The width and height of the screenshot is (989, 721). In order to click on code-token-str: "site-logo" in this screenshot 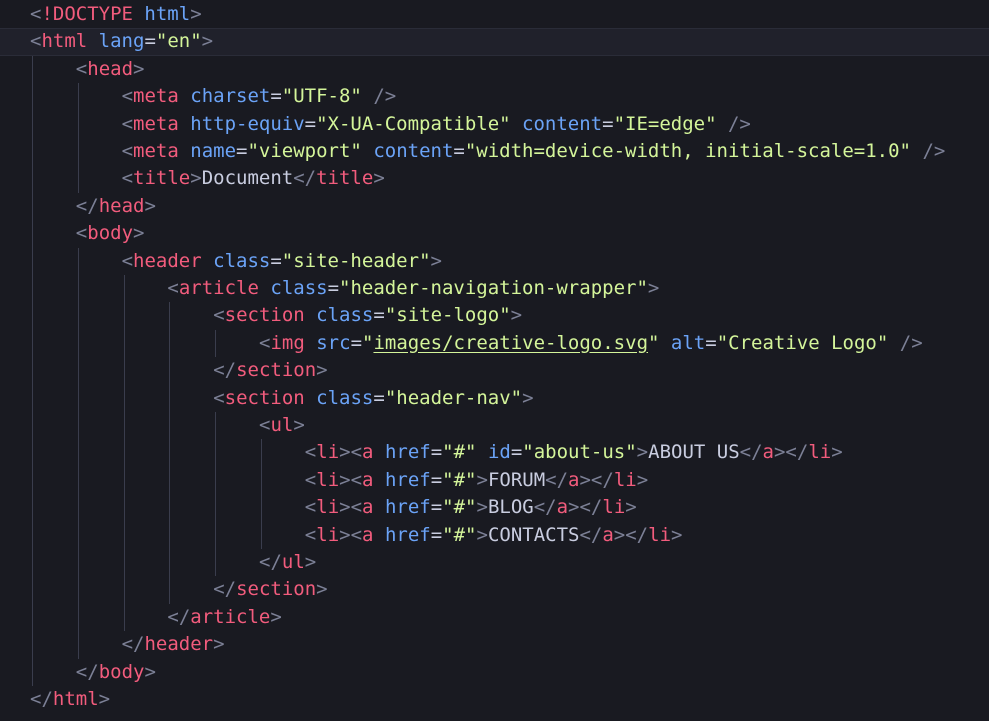, I will do `click(447, 315)`.